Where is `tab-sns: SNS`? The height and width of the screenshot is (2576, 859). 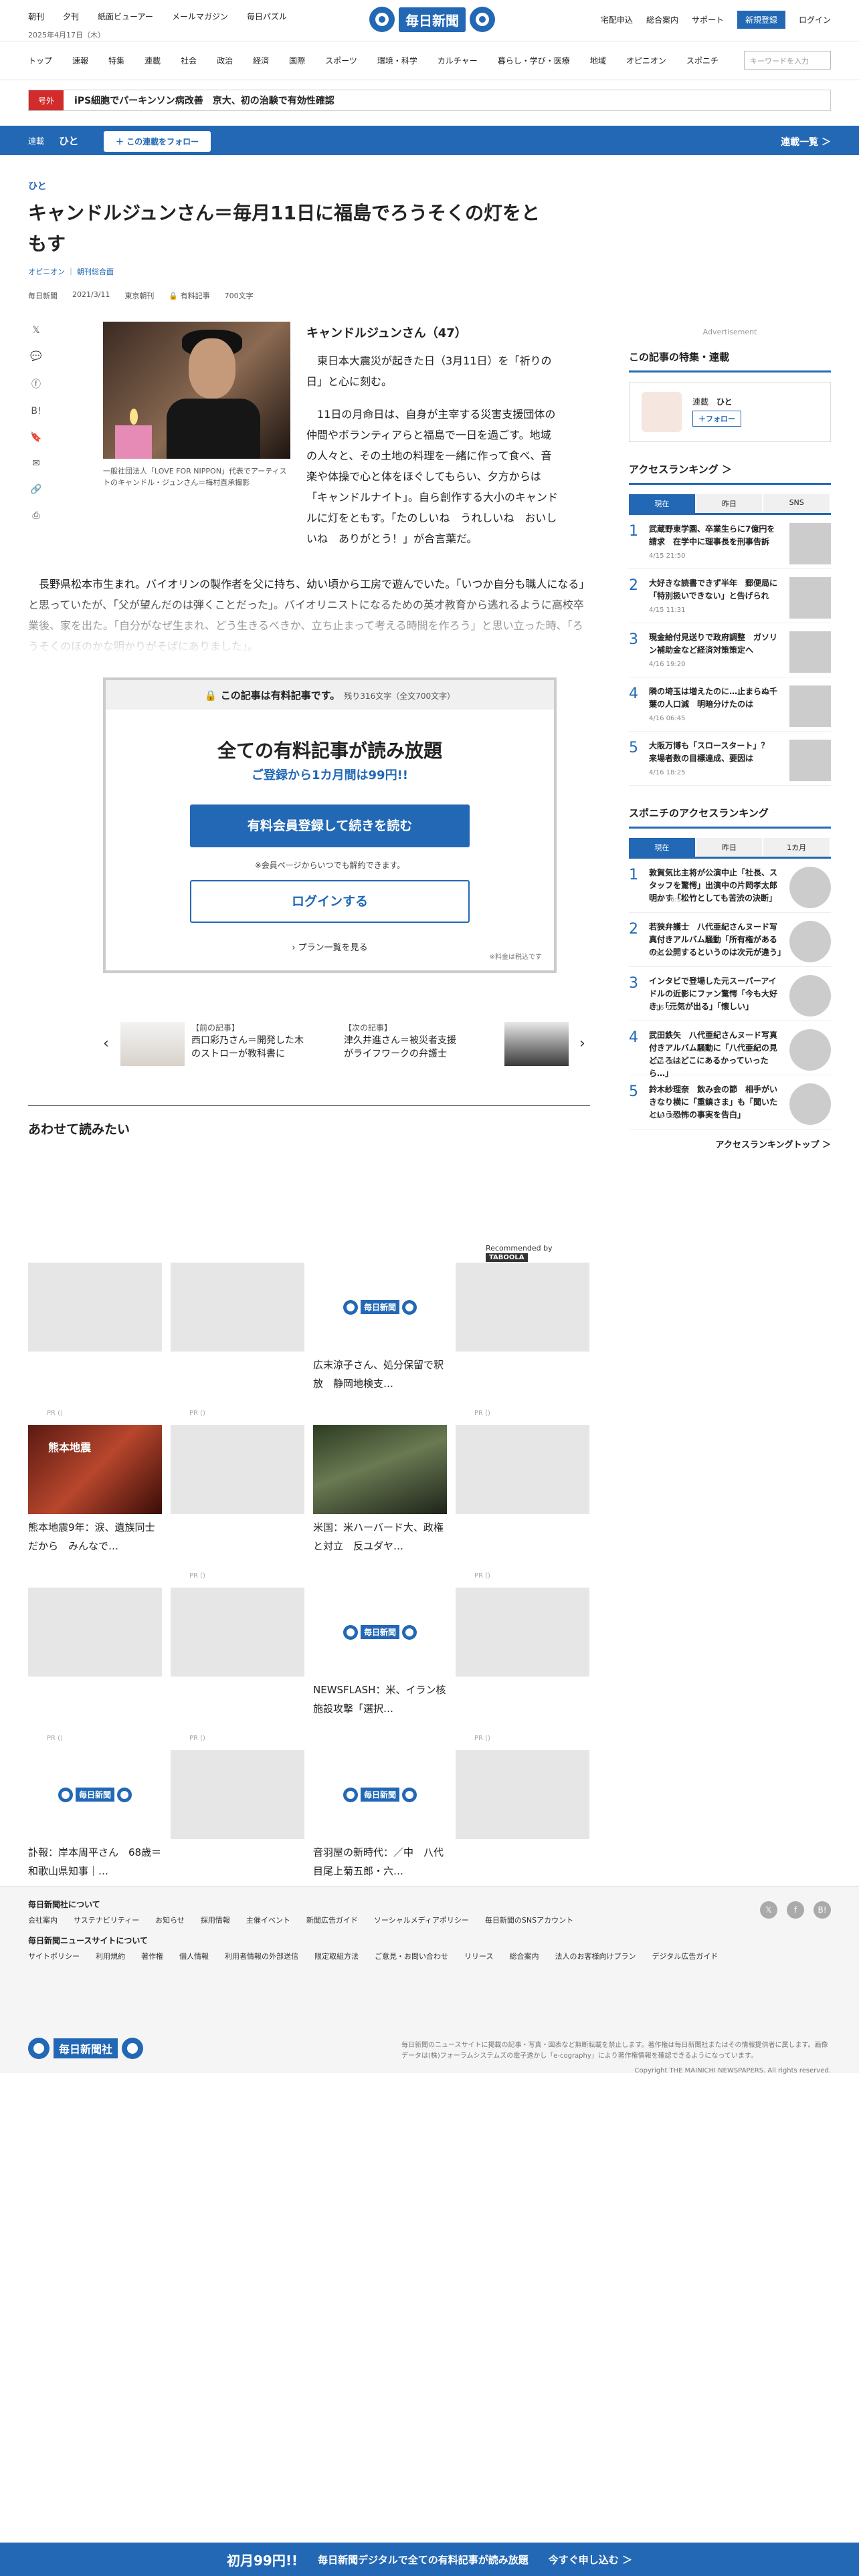 tab-sns: SNS is located at coordinates (796, 504).